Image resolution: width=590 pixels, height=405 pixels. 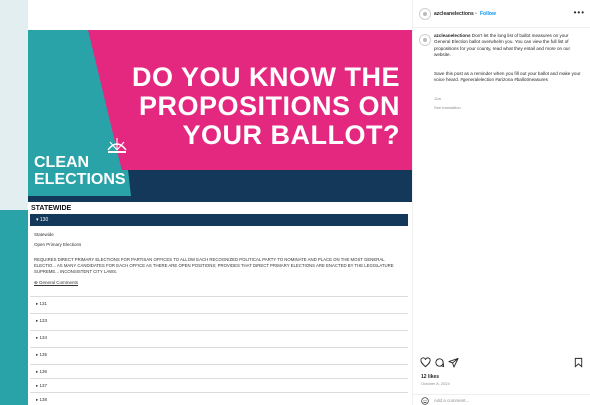 I want to click on prop-row: ▸ 131, so click(x=219, y=302).